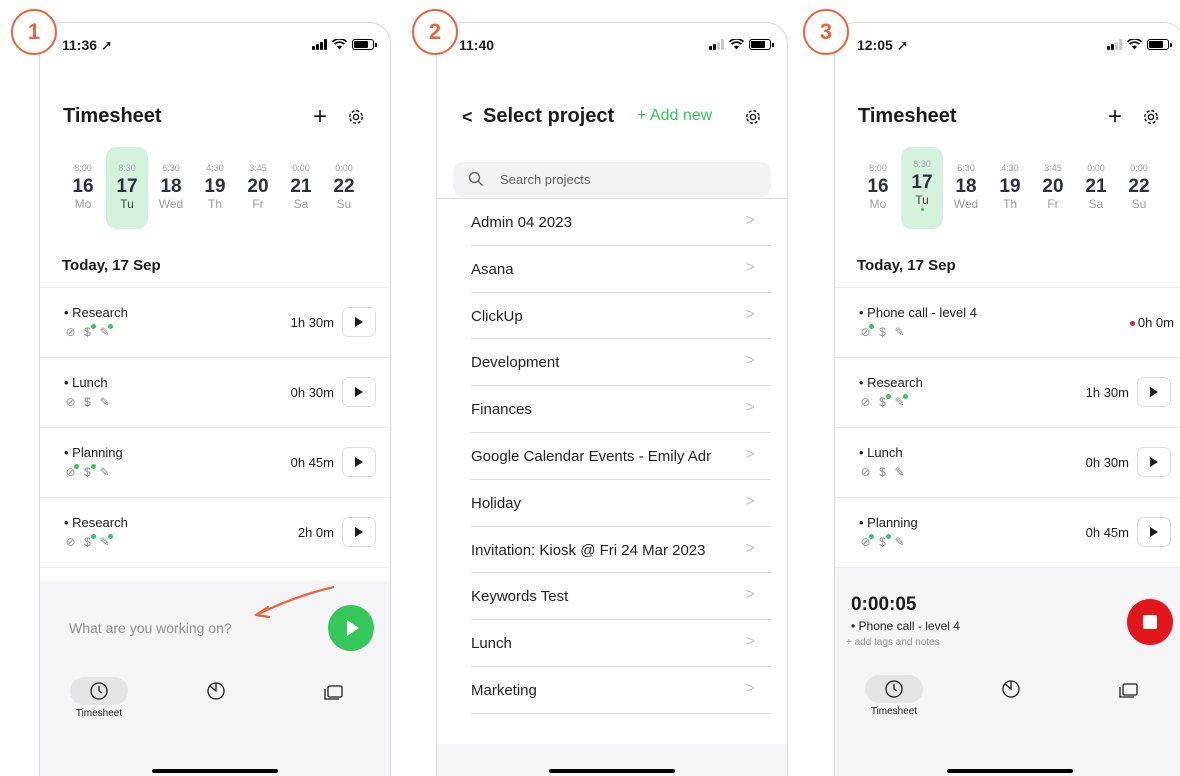  What do you see at coordinates (621, 643) in the screenshot?
I see `project-item: Lunch >` at bounding box center [621, 643].